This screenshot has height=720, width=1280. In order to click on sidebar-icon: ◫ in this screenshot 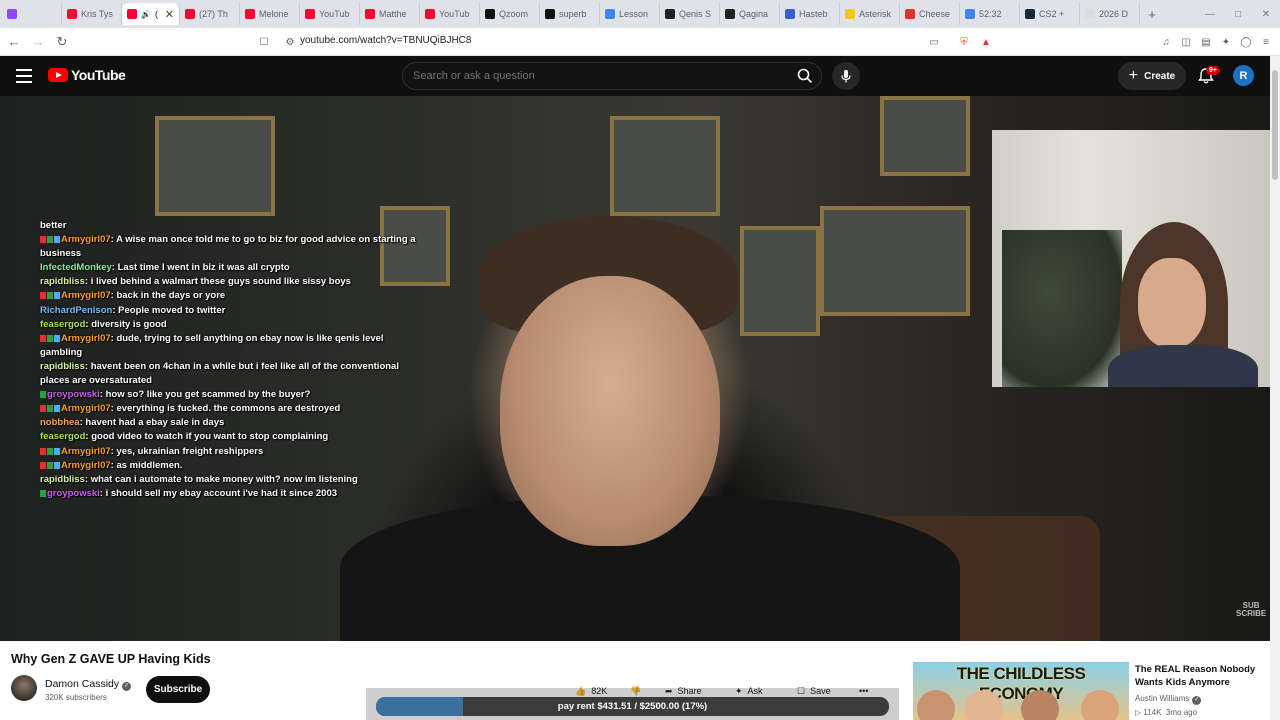, I will do `click(1186, 42)`.